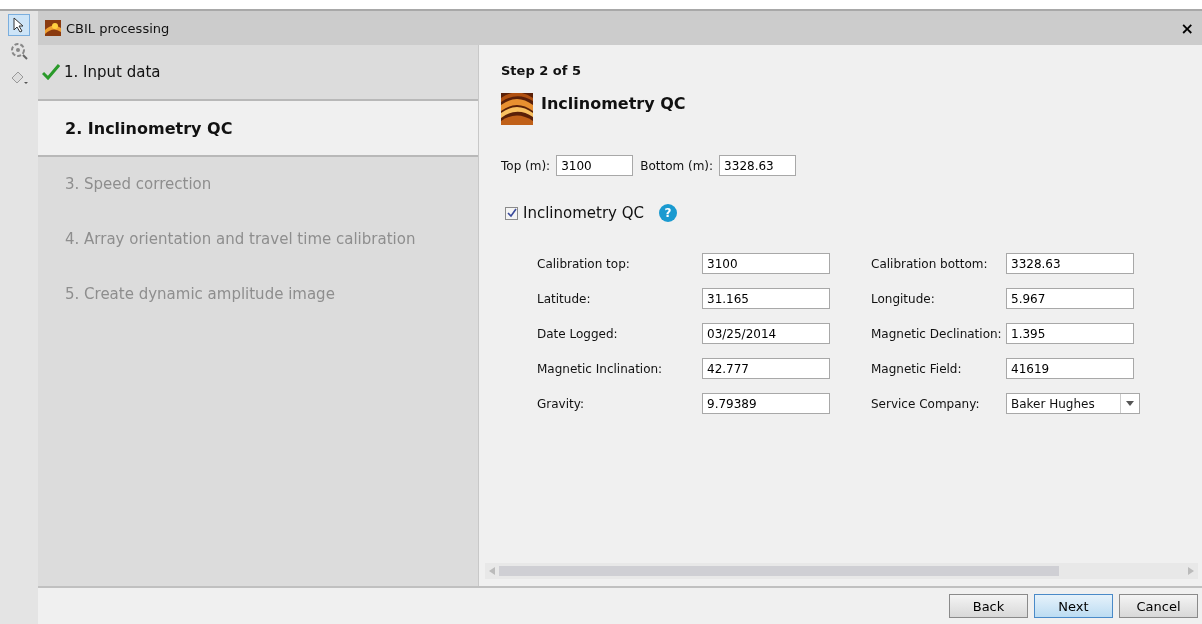  What do you see at coordinates (766, 403) in the screenshot?
I see `input-field: 9.79389` at bounding box center [766, 403].